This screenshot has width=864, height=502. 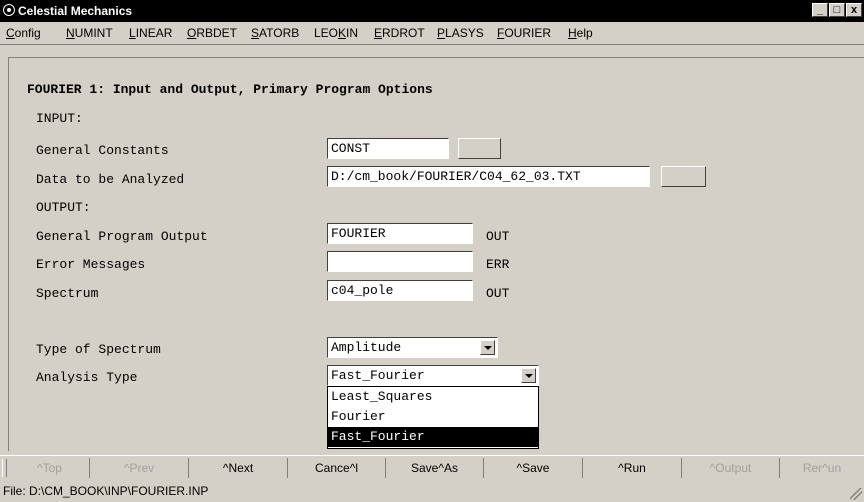 What do you see at coordinates (50, 468) in the screenshot?
I see `top-button: ^Top` at bounding box center [50, 468].